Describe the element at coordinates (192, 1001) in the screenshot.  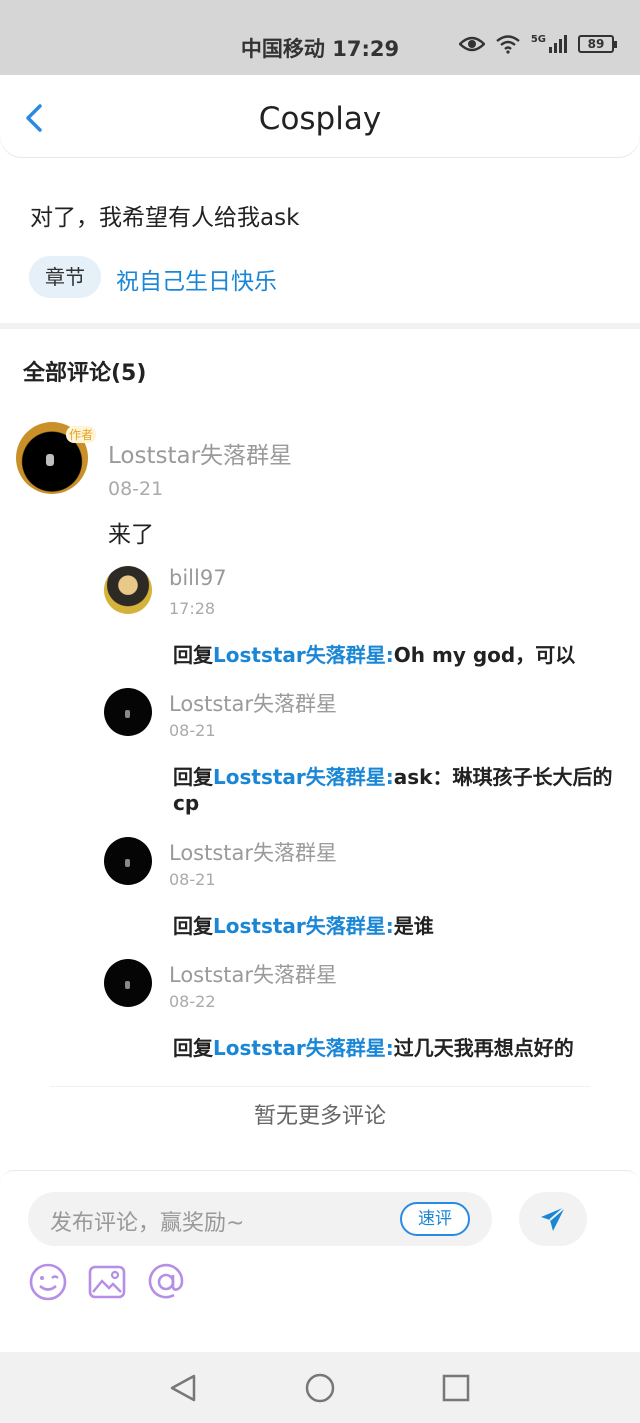
I see `reply-date: 08-22` at that location.